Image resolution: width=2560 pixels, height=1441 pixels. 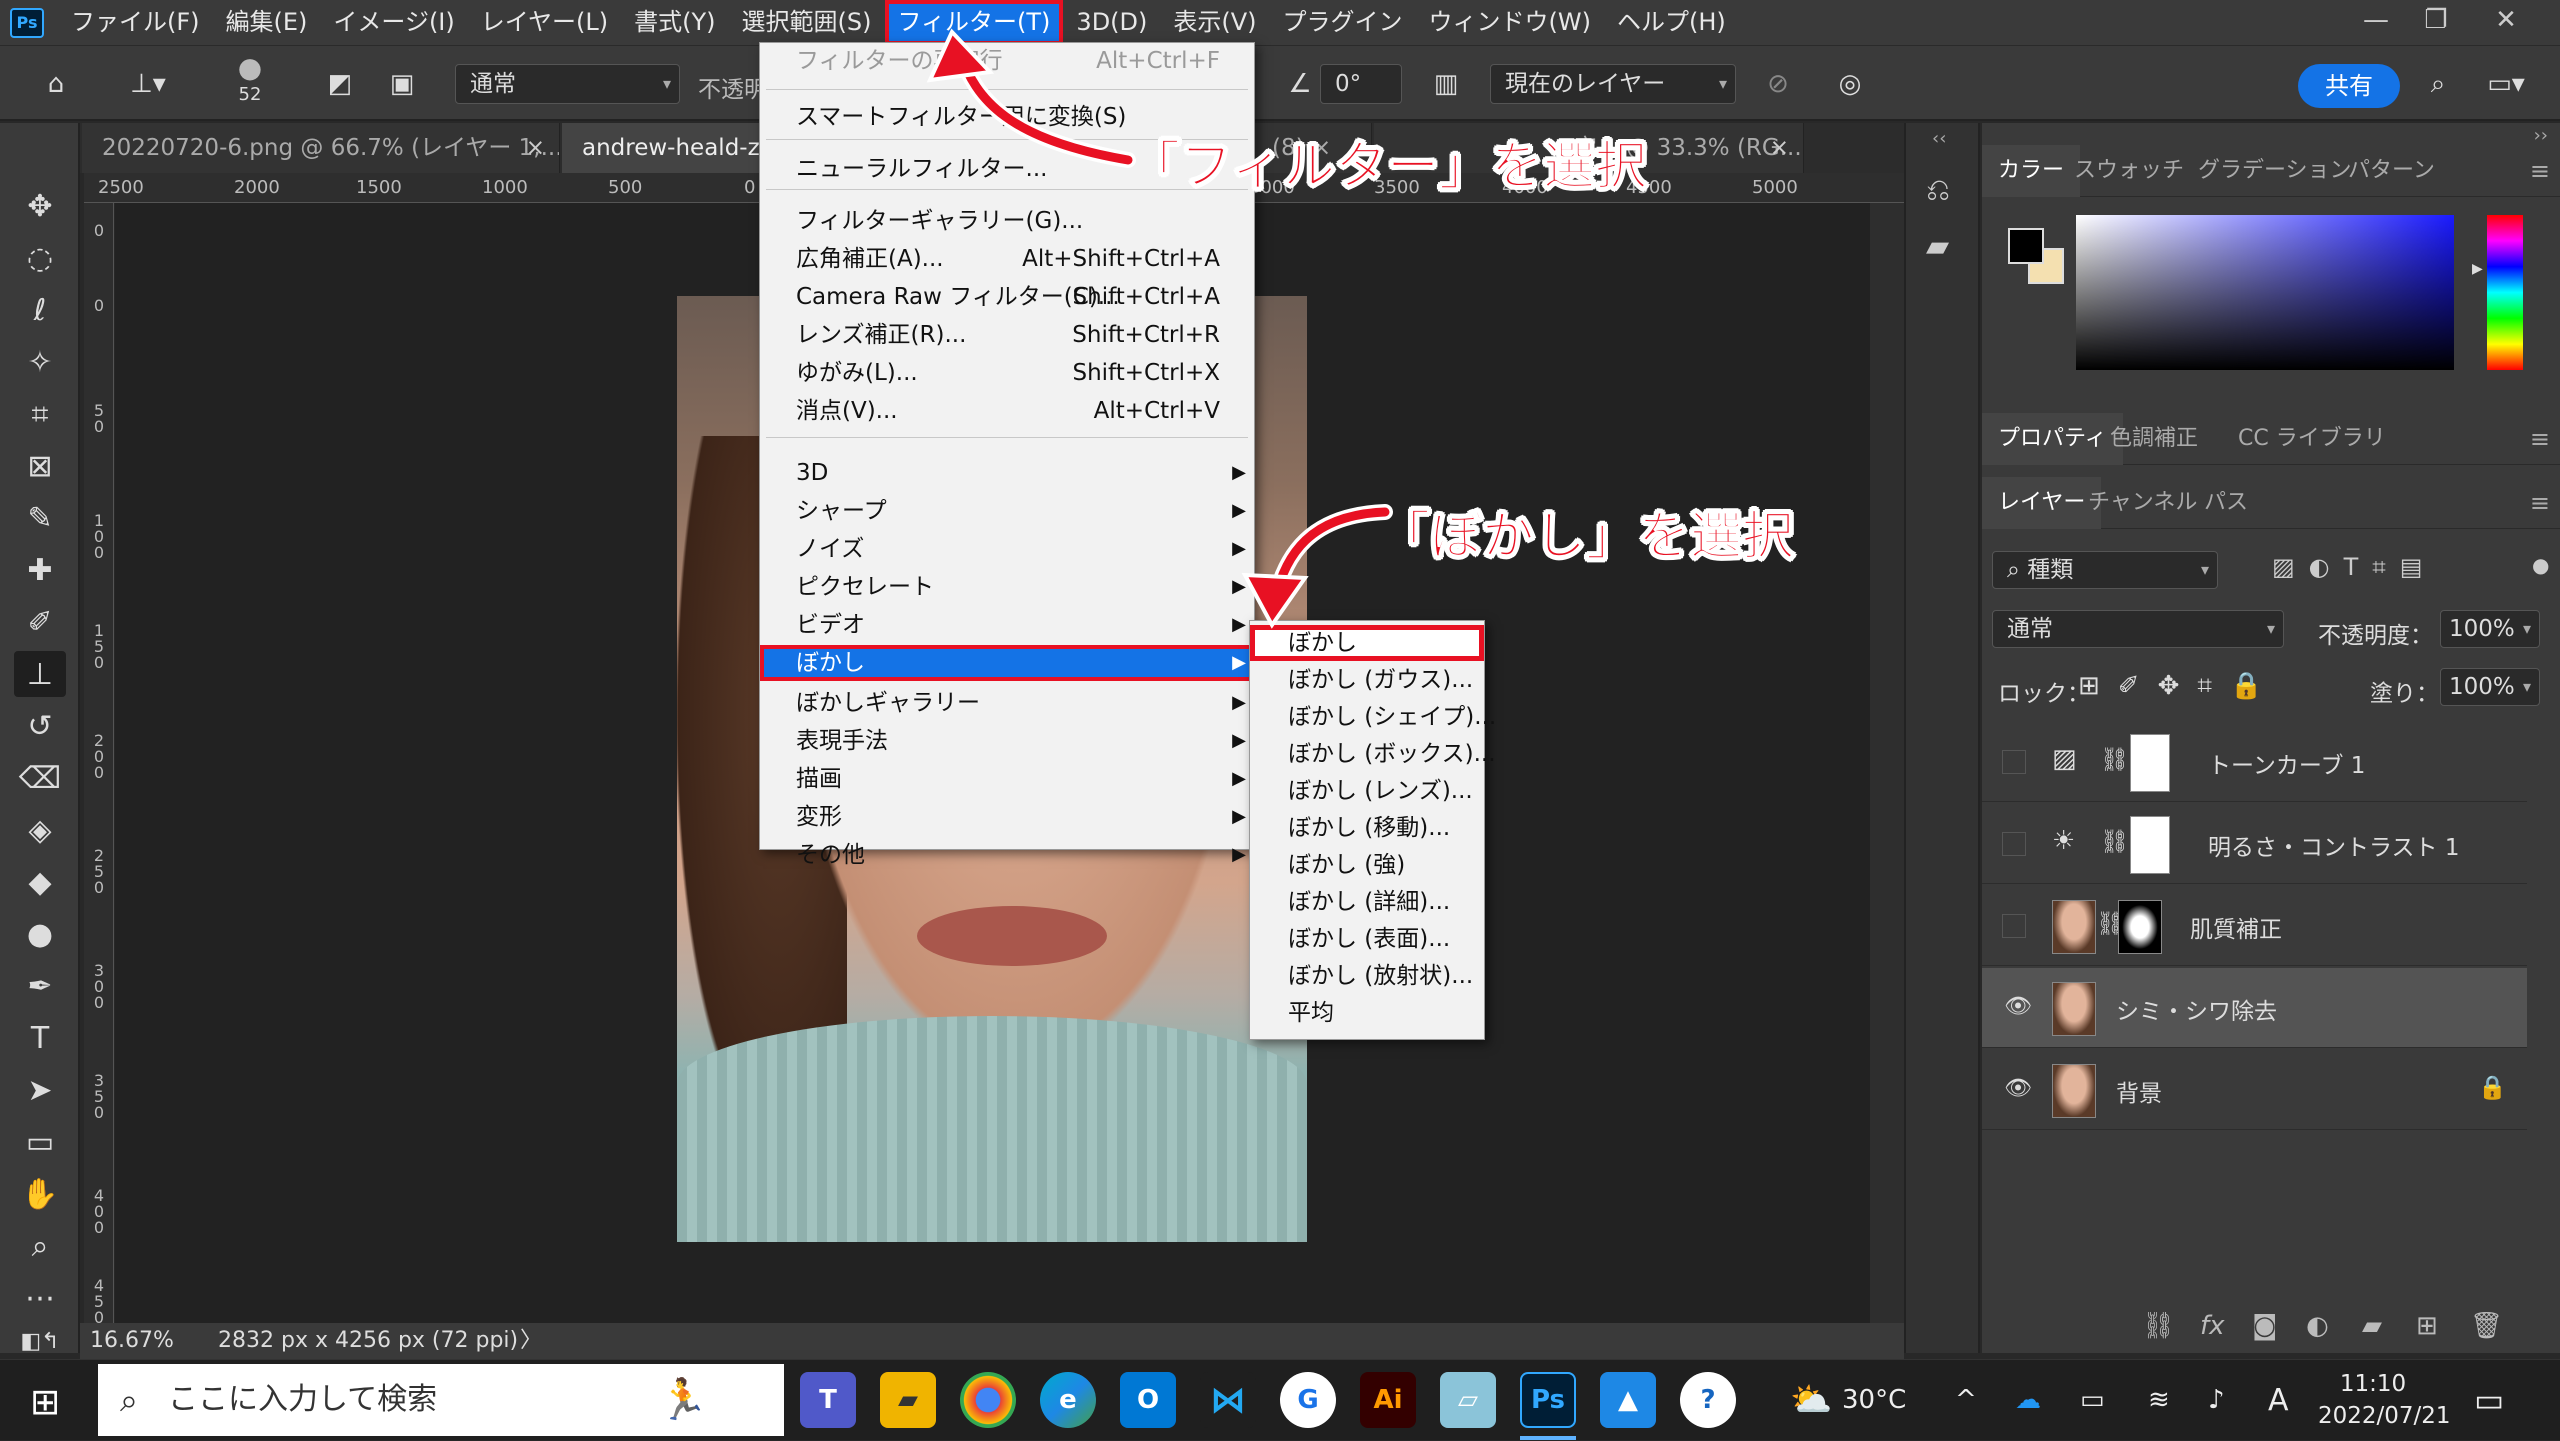 I want to click on windows-start-icon: ⊞, so click(x=45, y=1402).